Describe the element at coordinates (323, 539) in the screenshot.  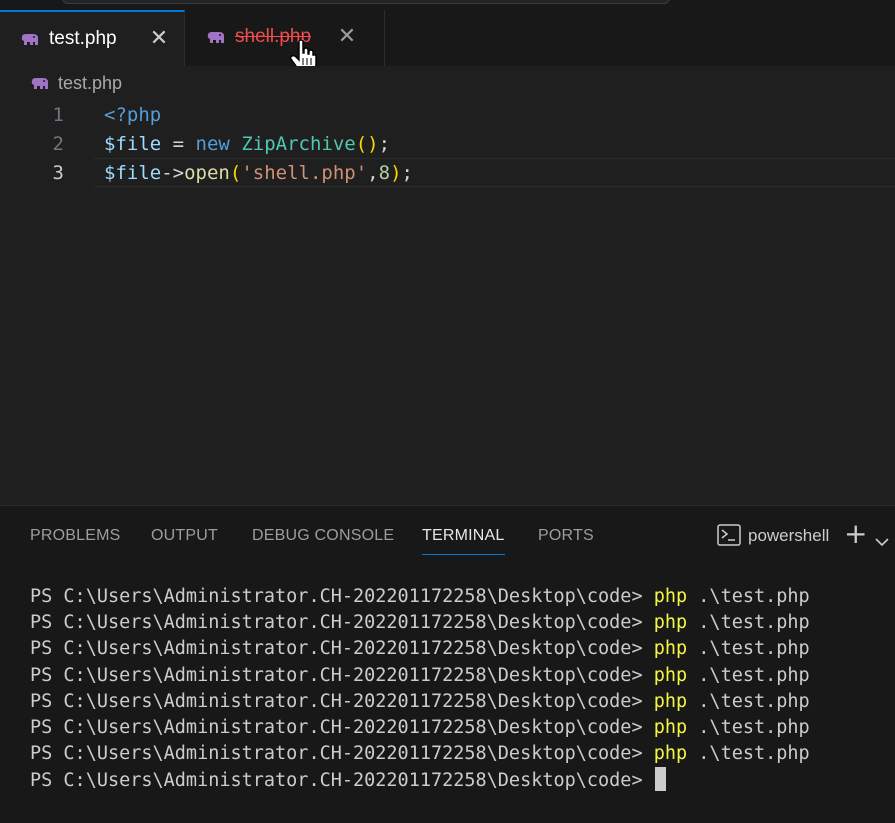
I see `tab-debug-console: DEBUG CONSOLE` at that location.